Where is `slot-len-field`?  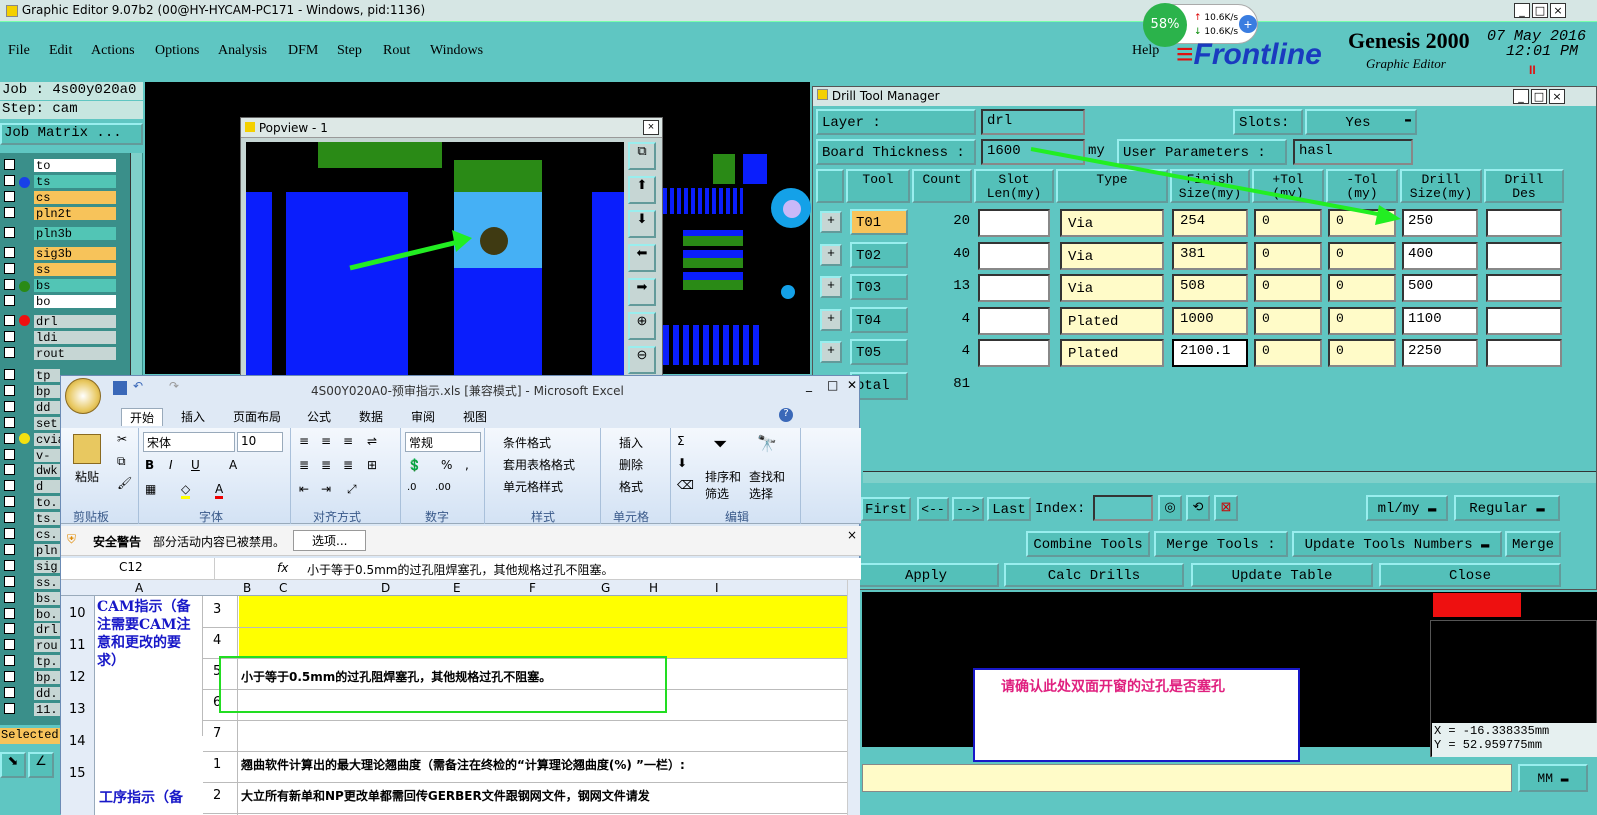 slot-len-field is located at coordinates (1014, 223).